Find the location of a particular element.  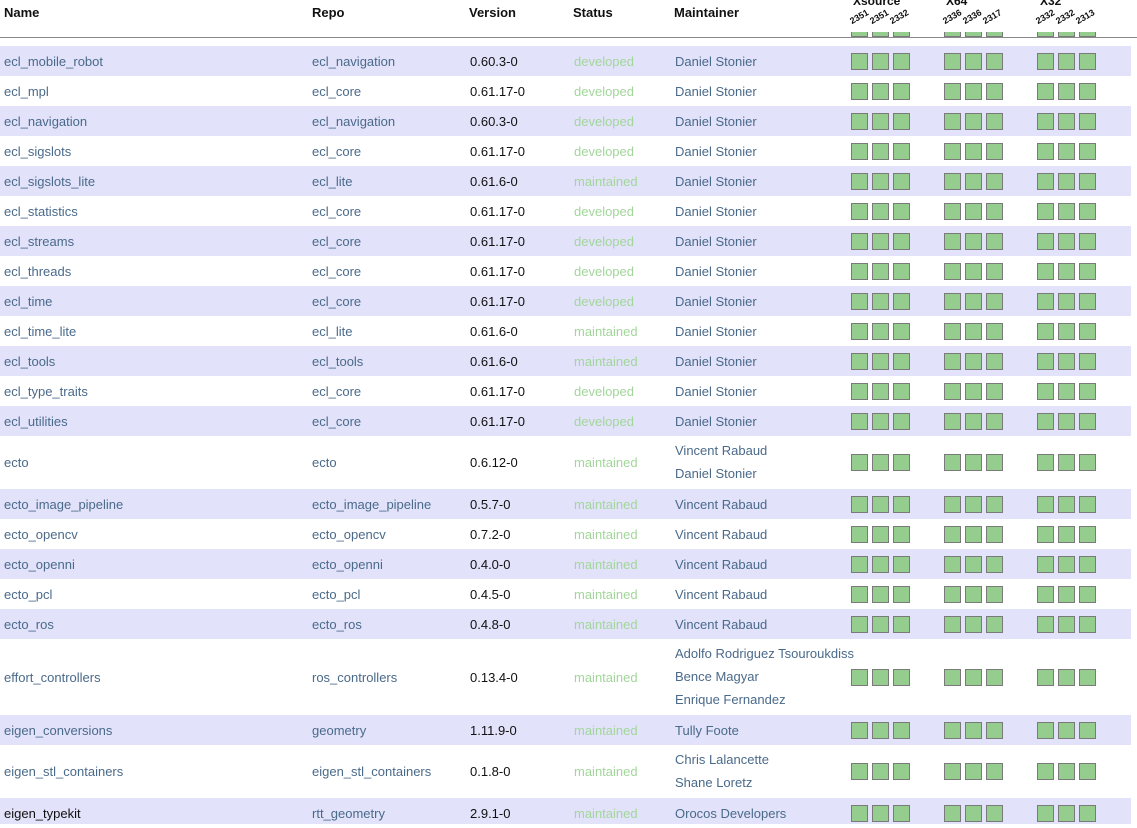

repo-link: ros_controllers is located at coordinates (354, 677).